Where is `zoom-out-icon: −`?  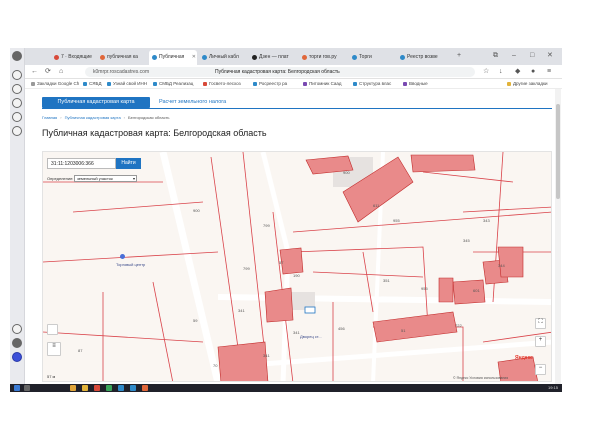 zoom-out-icon: − is located at coordinates (540, 368).